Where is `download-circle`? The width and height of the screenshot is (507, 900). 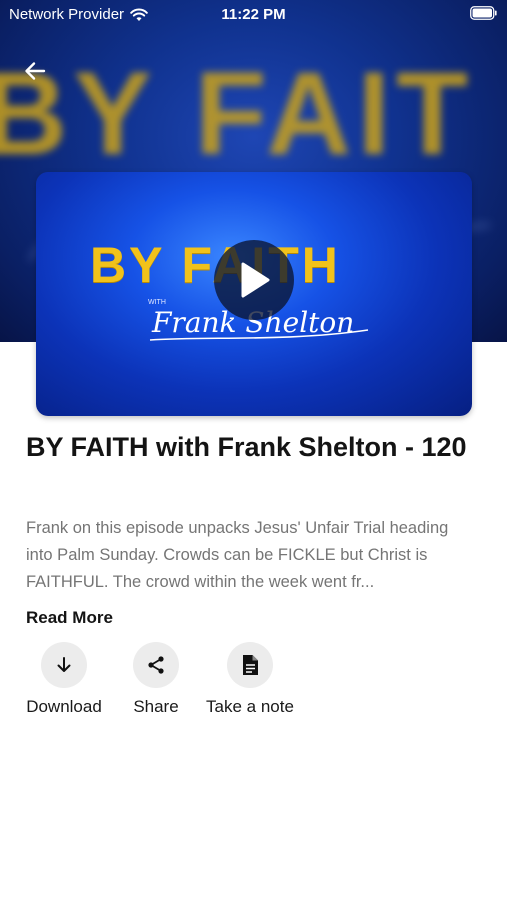 download-circle is located at coordinates (64, 665).